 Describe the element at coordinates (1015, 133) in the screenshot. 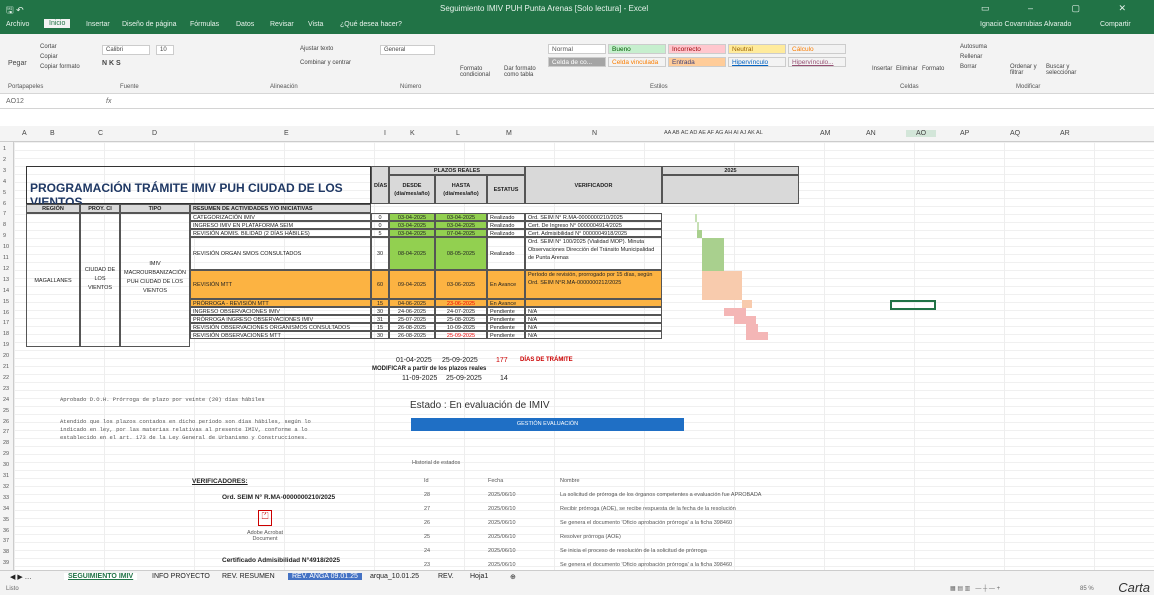

I see `col-aq: AQ` at that location.